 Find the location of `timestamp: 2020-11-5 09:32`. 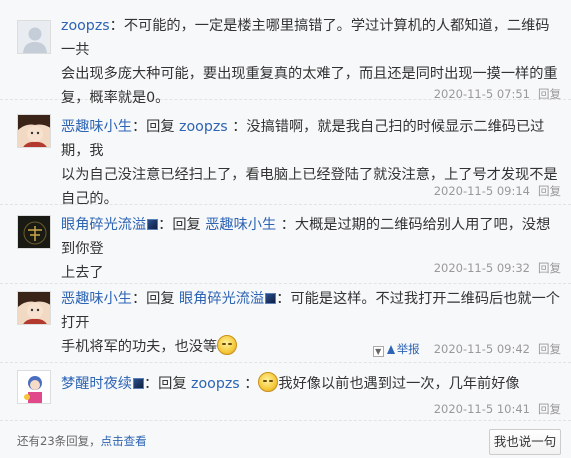

timestamp: 2020-11-5 09:32 is located at coordinates (481, 268).